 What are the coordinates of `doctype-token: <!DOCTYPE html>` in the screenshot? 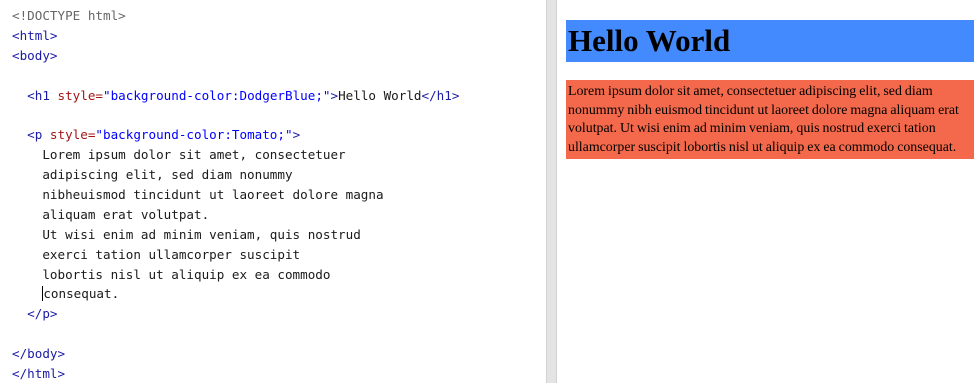 It's located at (69, 15).